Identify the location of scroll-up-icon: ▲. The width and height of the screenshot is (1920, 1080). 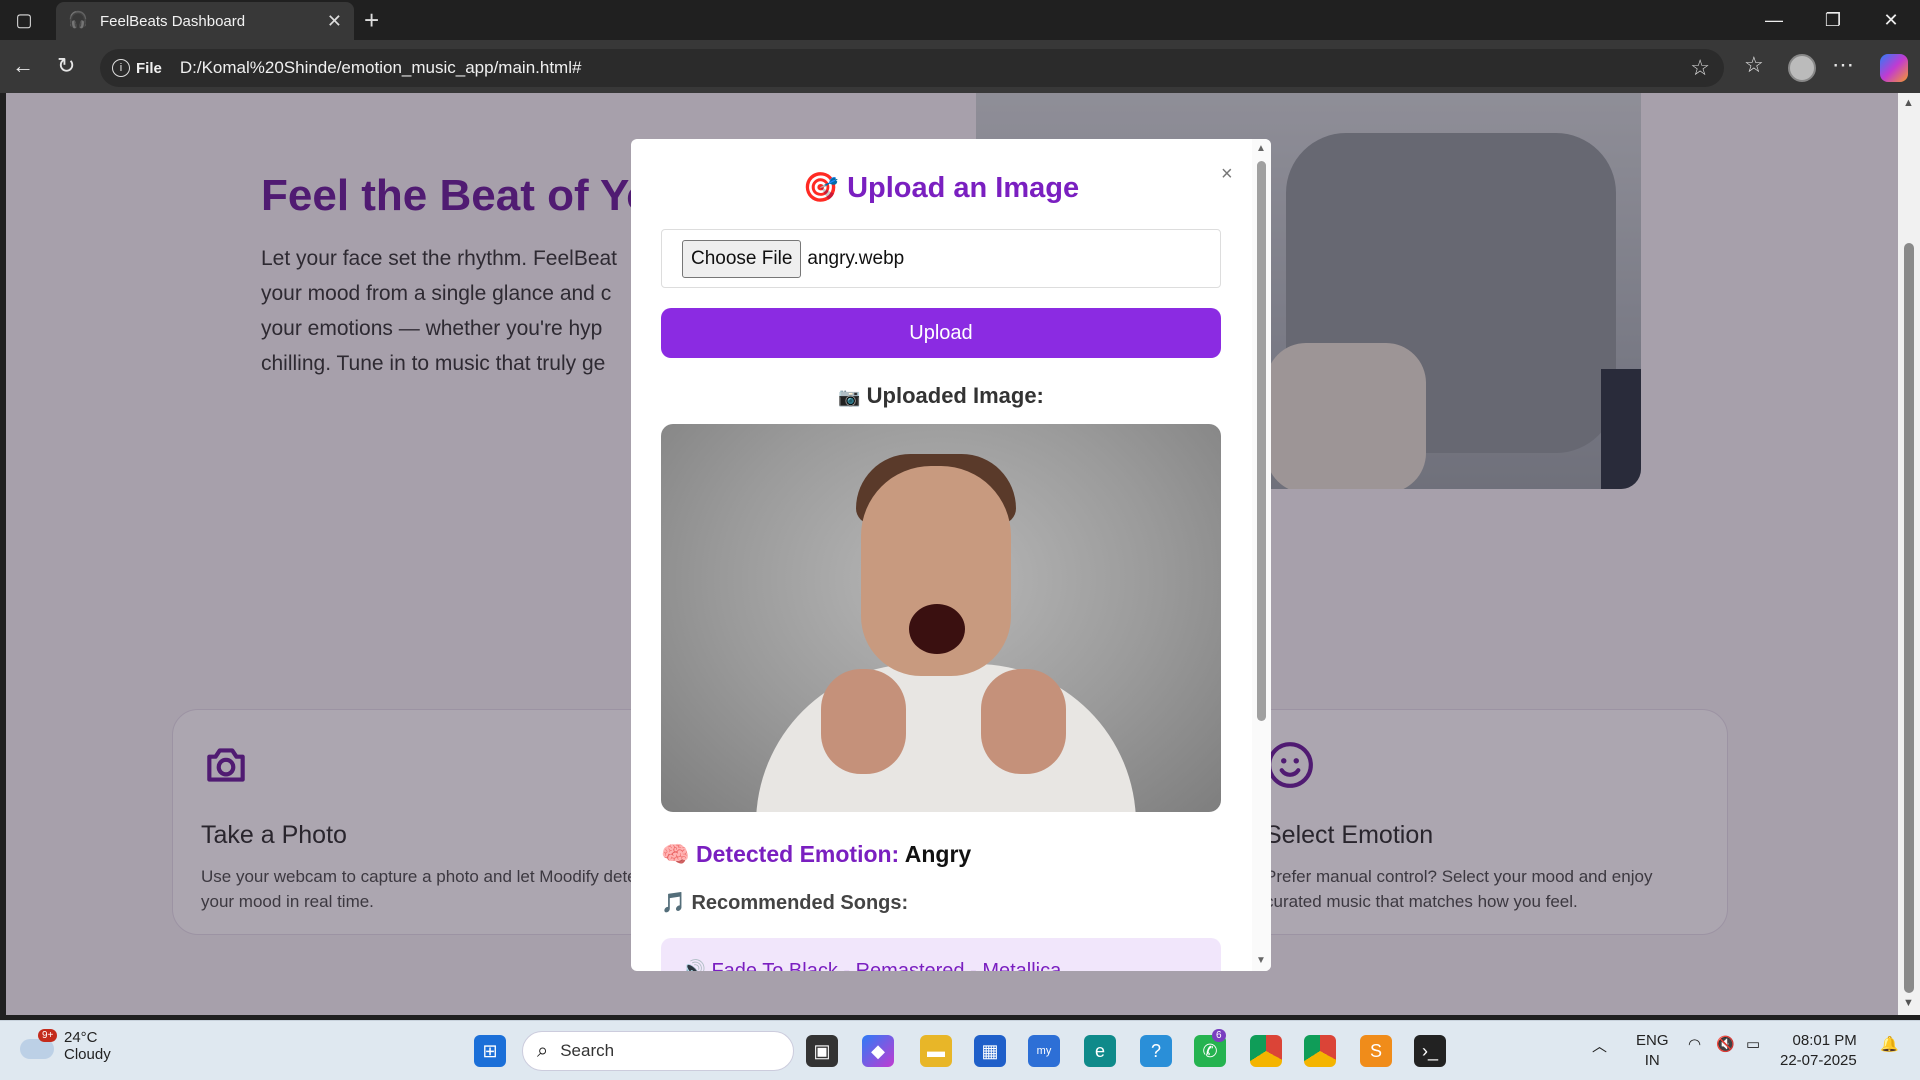
(1261, 148).